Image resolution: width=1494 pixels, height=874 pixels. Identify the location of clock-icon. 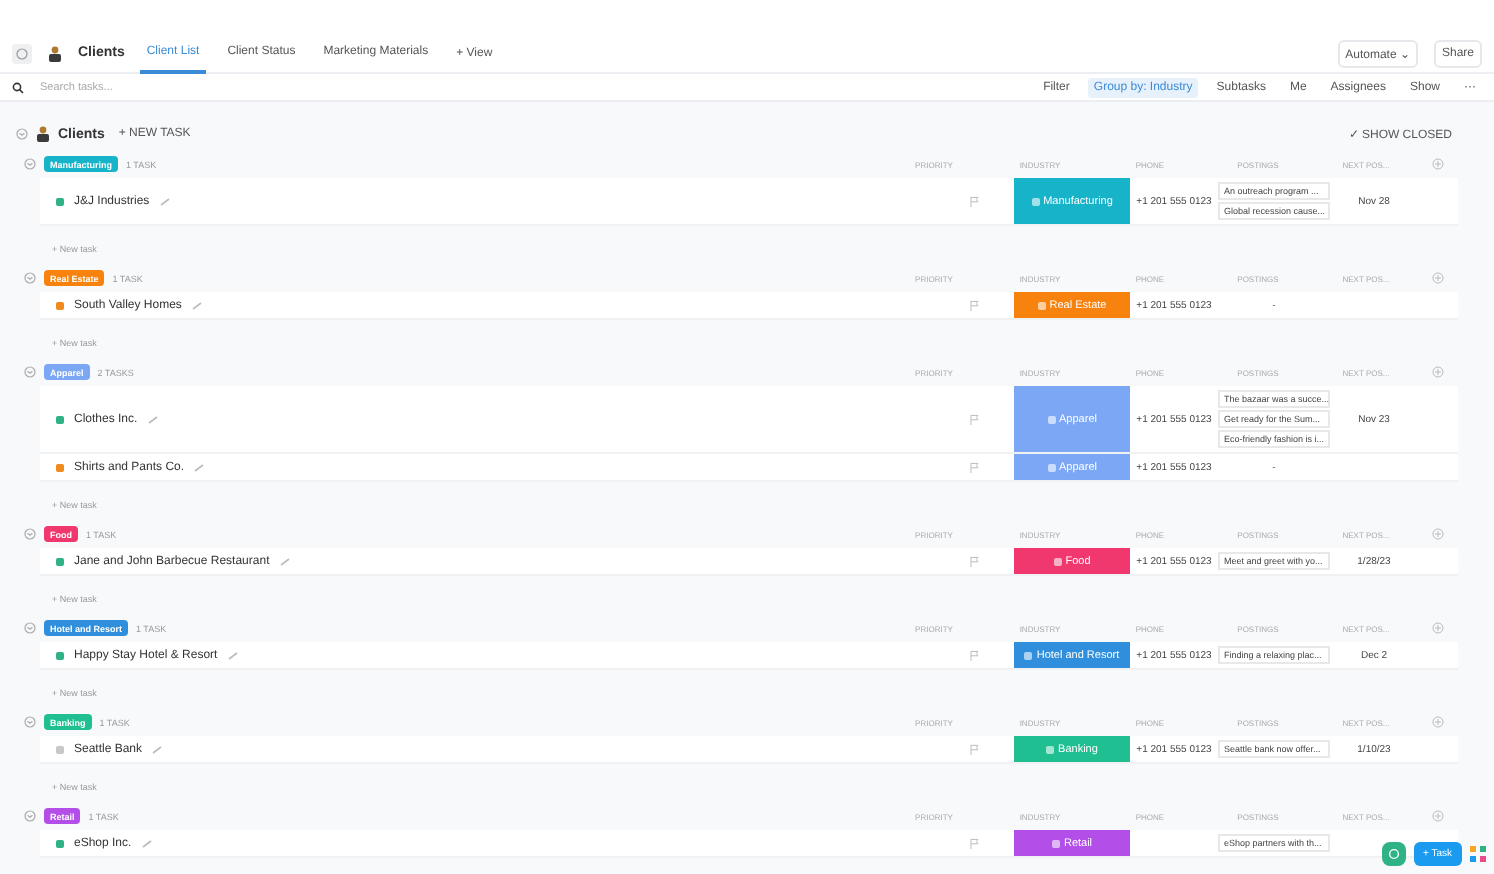
(1393, 854).